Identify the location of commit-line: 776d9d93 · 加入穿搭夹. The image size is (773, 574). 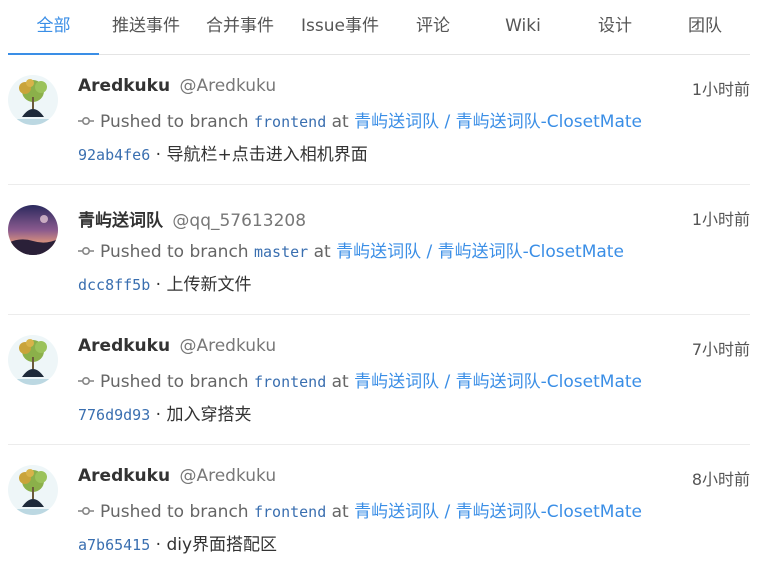
(164, 412).